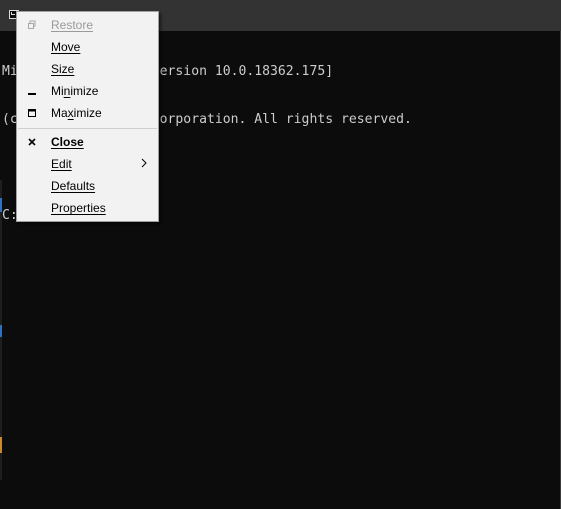  Describe the element at coordinates (87, 142) in the screenshot. I see `menu-item-close: Close` at that location.